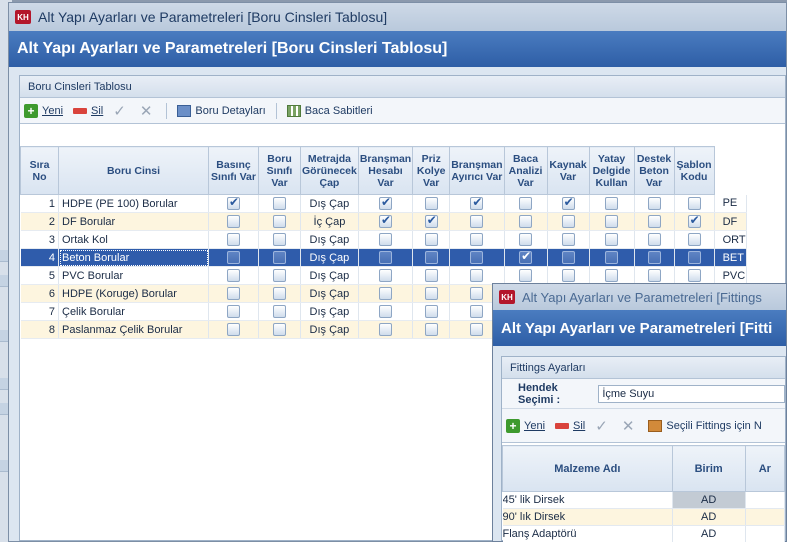 The width and height of the screenshot is (787, 542). I want to click on column-header: Ar, so click(765, 468).